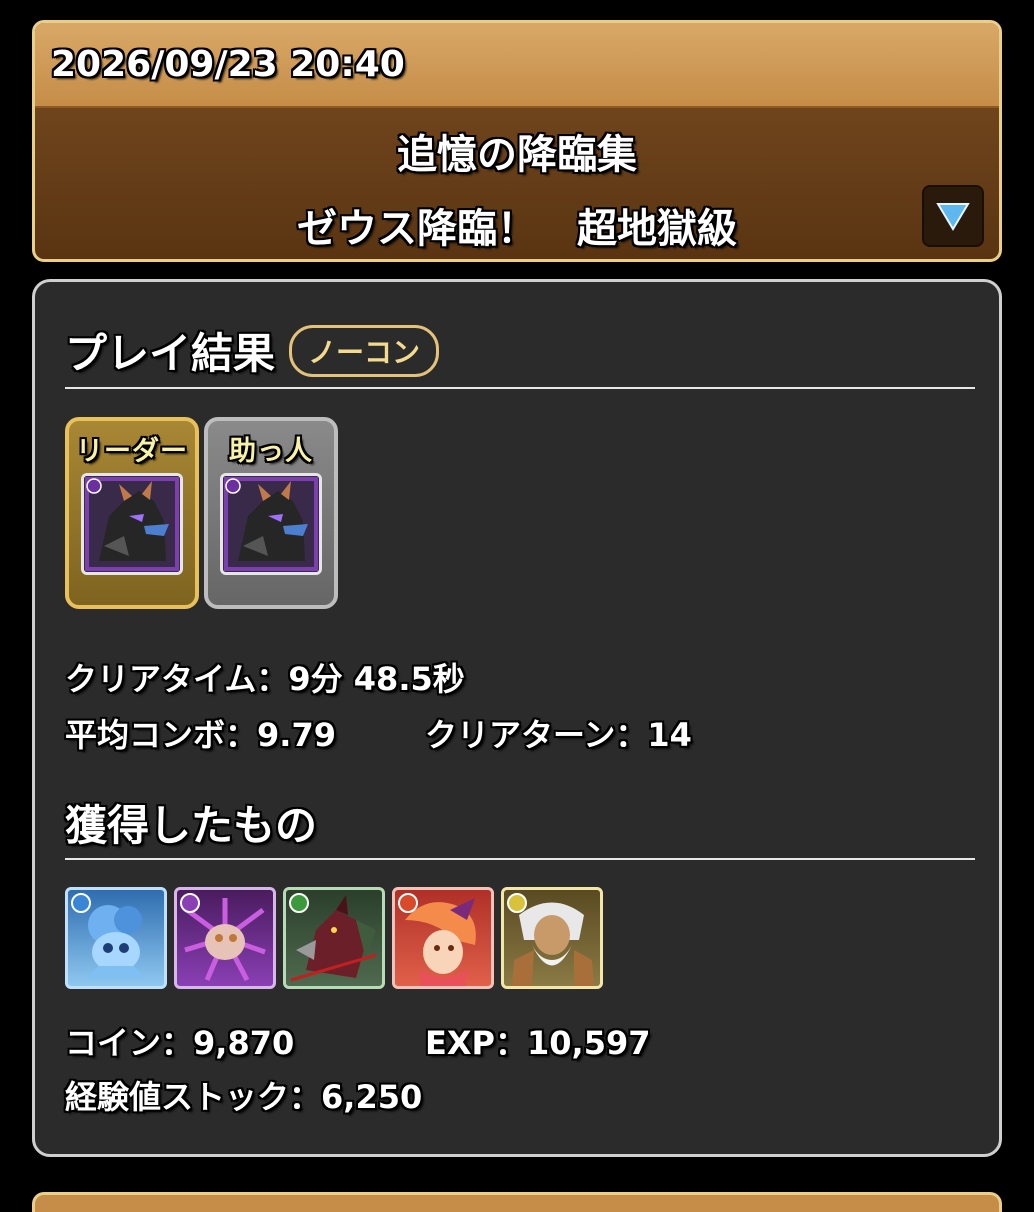 The image size is (1034, 1212). What do you see at coordinates (299, 903) in the screenshot?
I see `wood-attribute-icon` at bounding box center [299, 903].